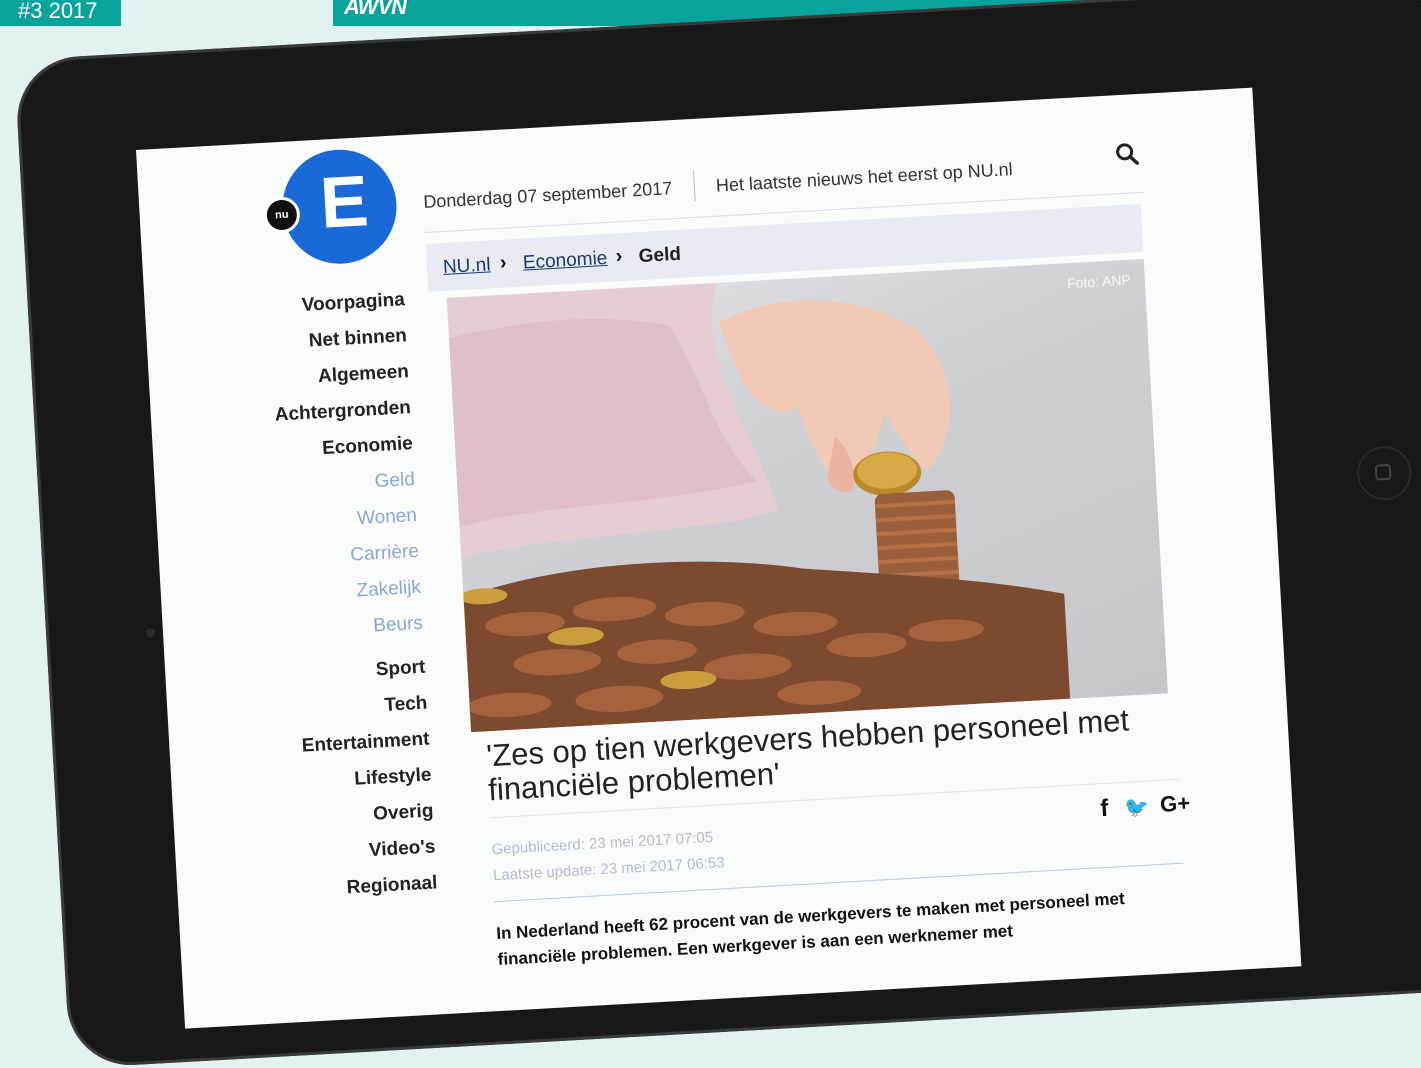 The image size is (1421, 1068). Describe the element at coordinates (327, 709) in the screenshot. I see `nav-item-tech: Tech` at that location.